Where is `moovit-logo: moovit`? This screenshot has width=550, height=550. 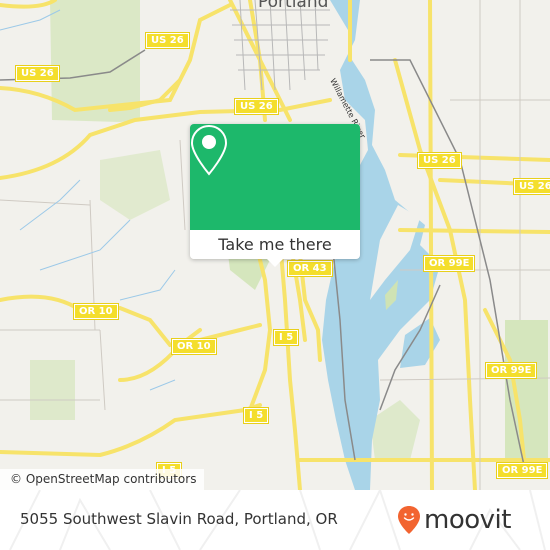 moovit-logo: moovit is located at coordinates (454, 520).